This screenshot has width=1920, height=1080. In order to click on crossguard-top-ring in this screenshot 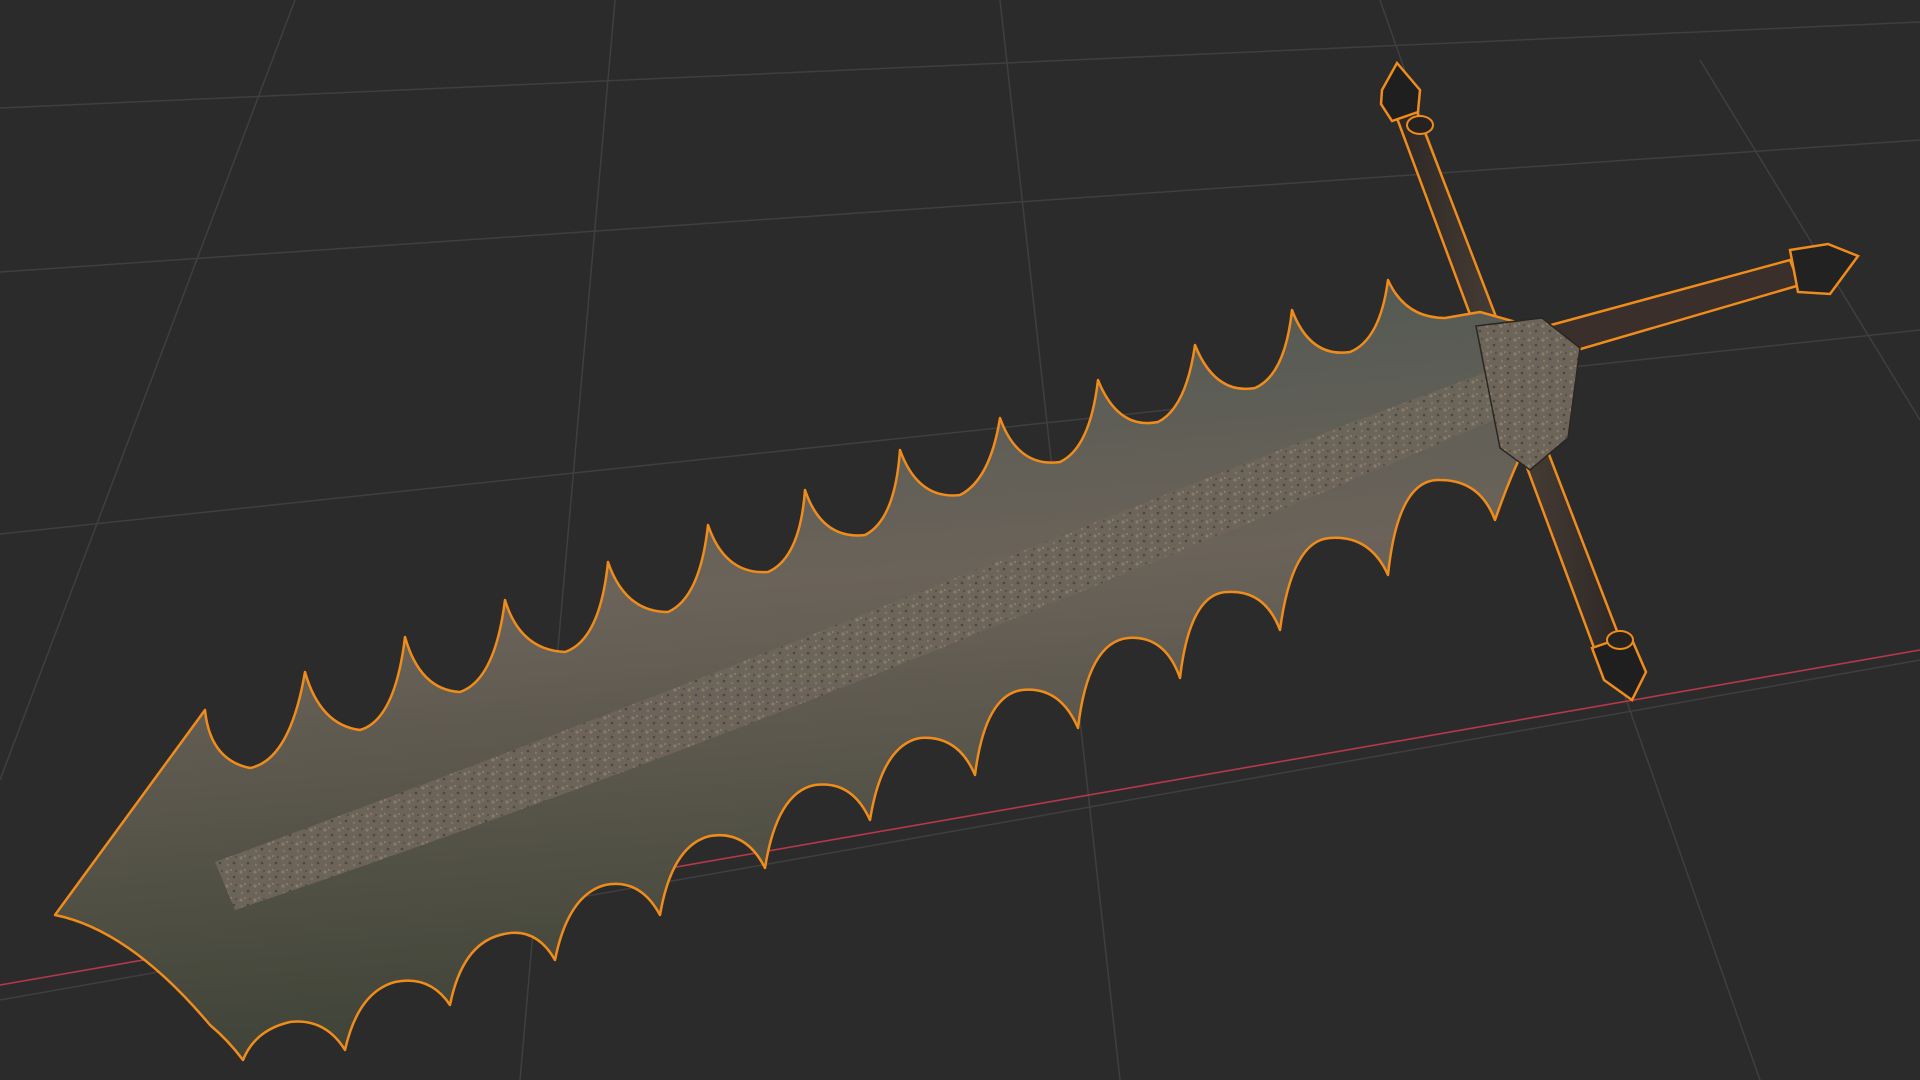, I will do `click(1420, 125)`.